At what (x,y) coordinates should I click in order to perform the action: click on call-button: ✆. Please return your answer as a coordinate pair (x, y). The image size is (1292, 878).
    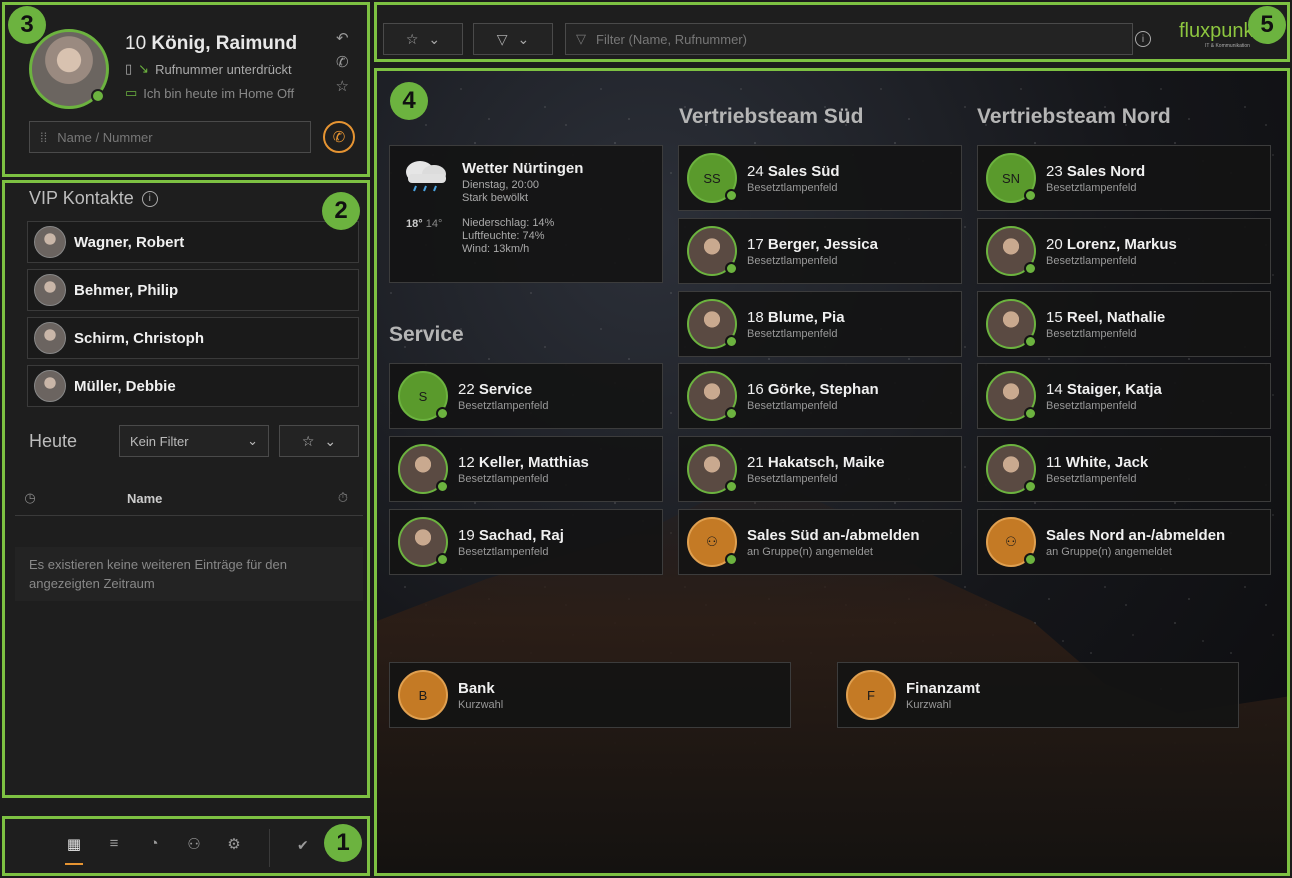
    Looking at the image, I should click on (339, 137).